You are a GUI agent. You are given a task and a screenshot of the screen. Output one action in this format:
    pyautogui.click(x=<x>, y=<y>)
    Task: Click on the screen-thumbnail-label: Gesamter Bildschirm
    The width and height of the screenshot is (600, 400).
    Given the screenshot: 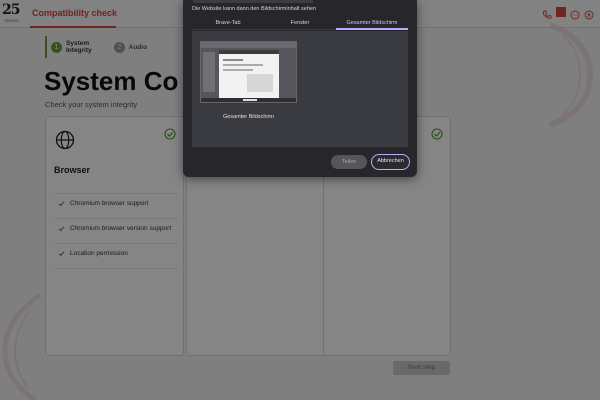 What is the action you would take?
    pyautogui.click(x=248, y=117)
    